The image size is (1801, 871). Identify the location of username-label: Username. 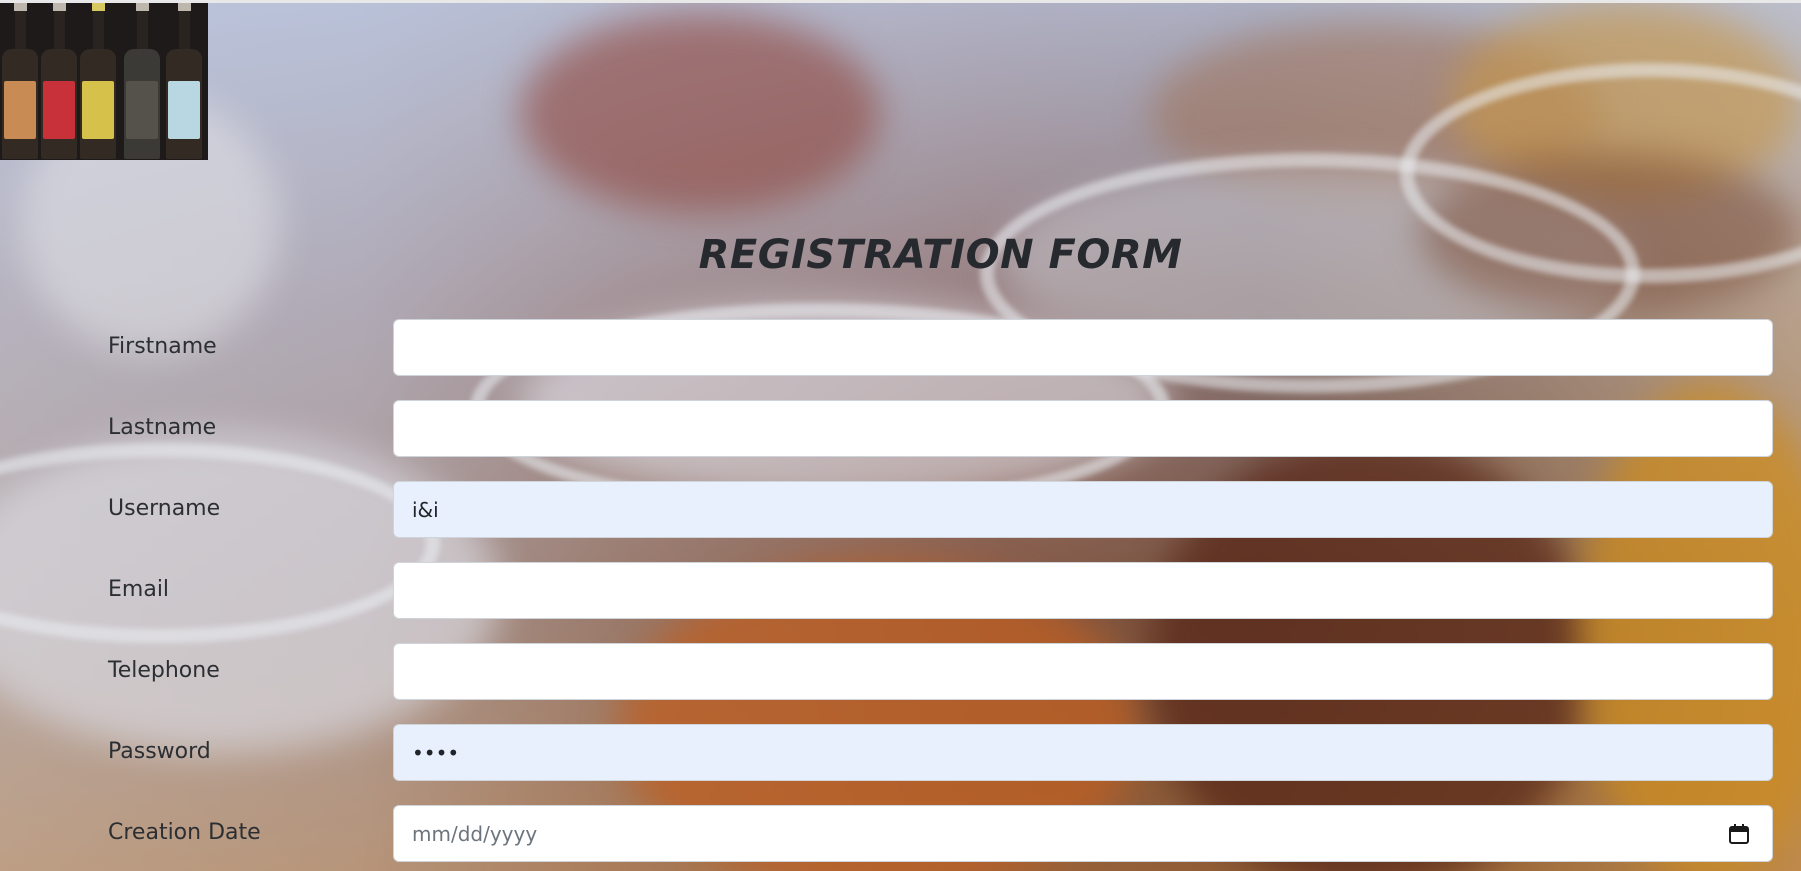
(164, 508).